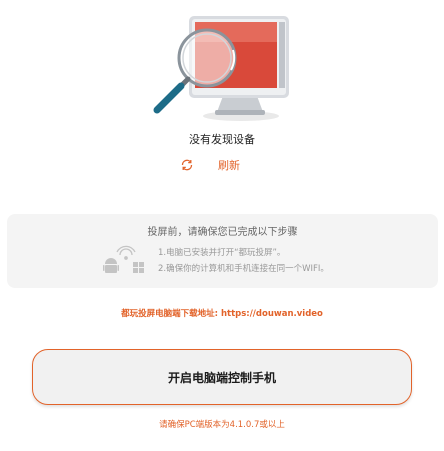 The image size is (444, 451). Describe the element at coordinates (210, 165) in the screenshot. I see `refresh-button: 刷新` at that location.